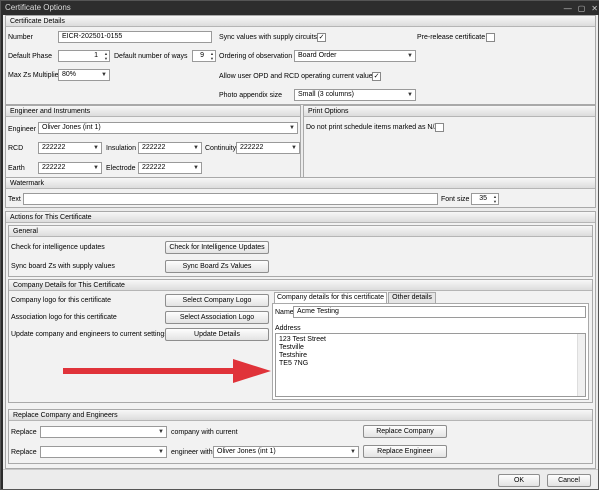 The height and width of the screenshot is (490, 599). What do you see at coordinates (103, 432) in the screenshot?
I see `replace-company-dropdown: ▼` at bounding box center [103, 432].